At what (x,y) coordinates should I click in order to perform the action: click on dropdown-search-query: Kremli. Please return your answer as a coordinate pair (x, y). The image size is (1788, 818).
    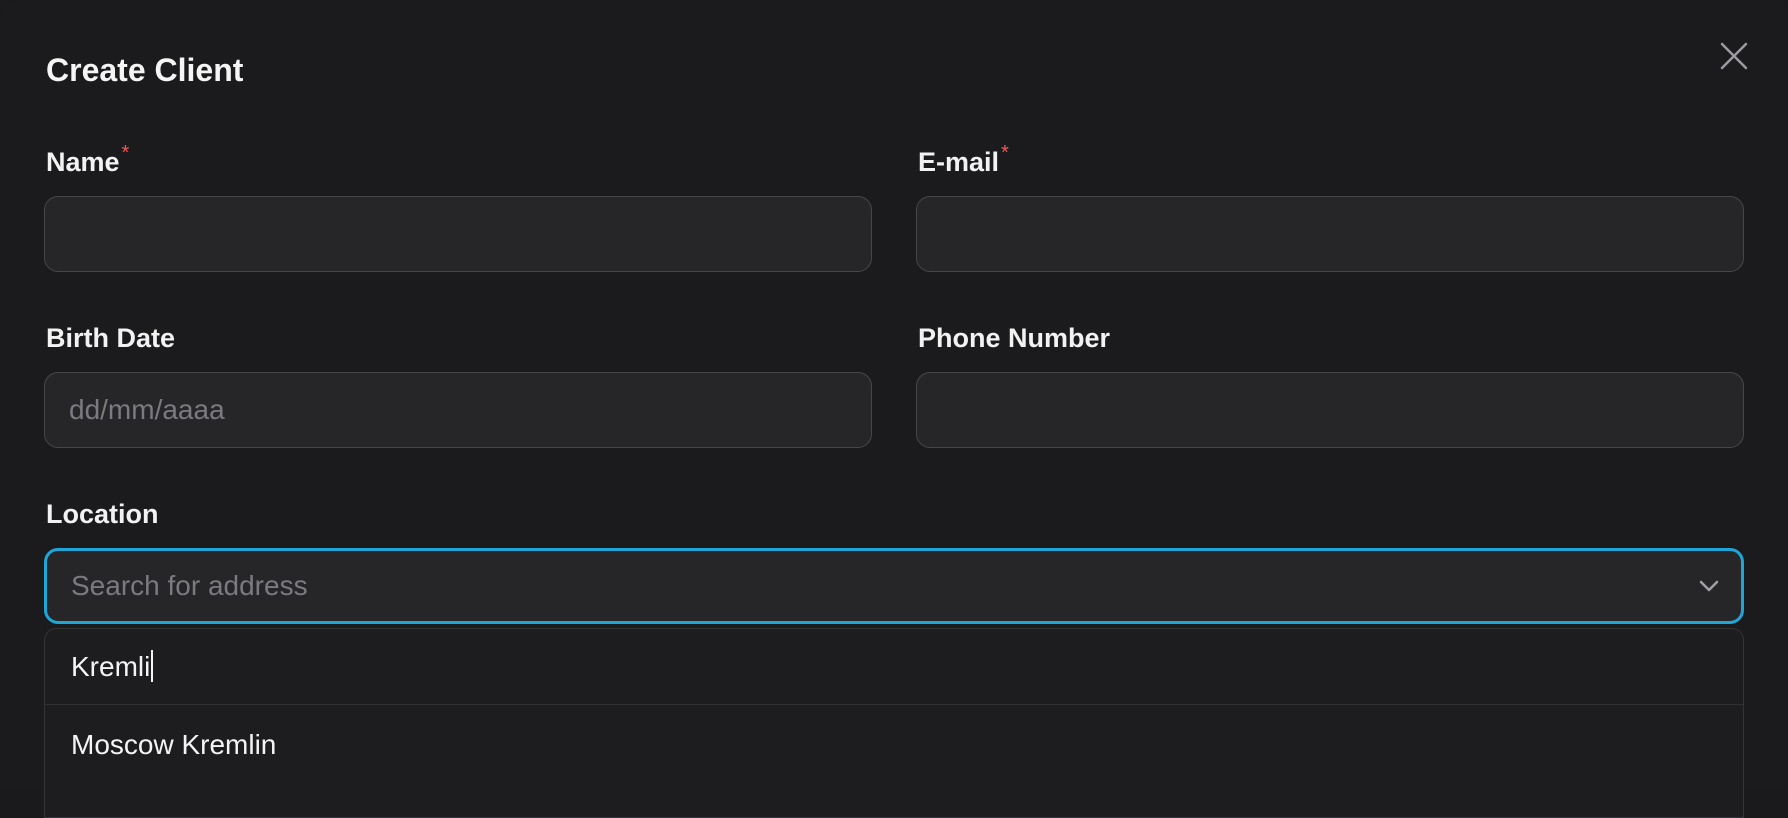
    Looking at the image, I should click on (111, 666).